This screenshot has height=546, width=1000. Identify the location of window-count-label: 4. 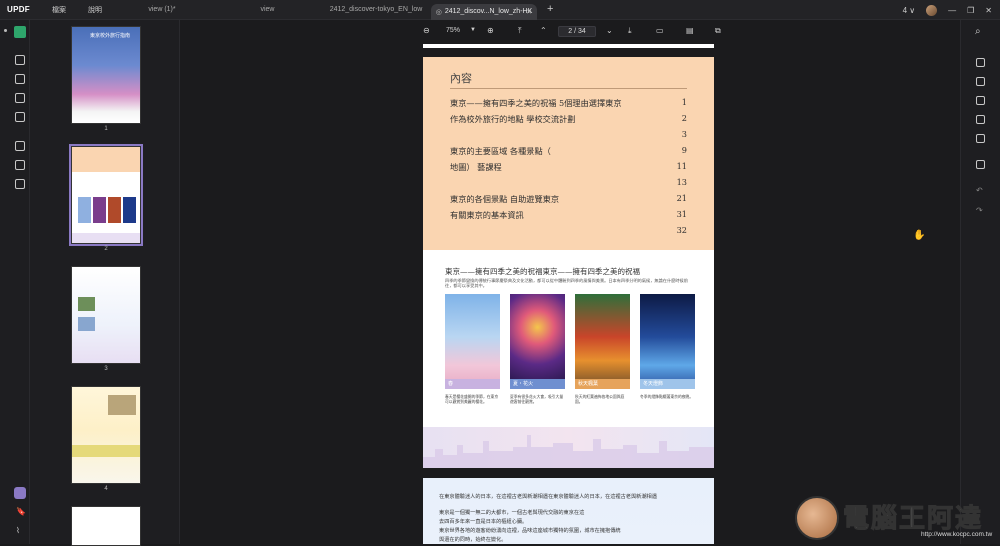
(905, 10).